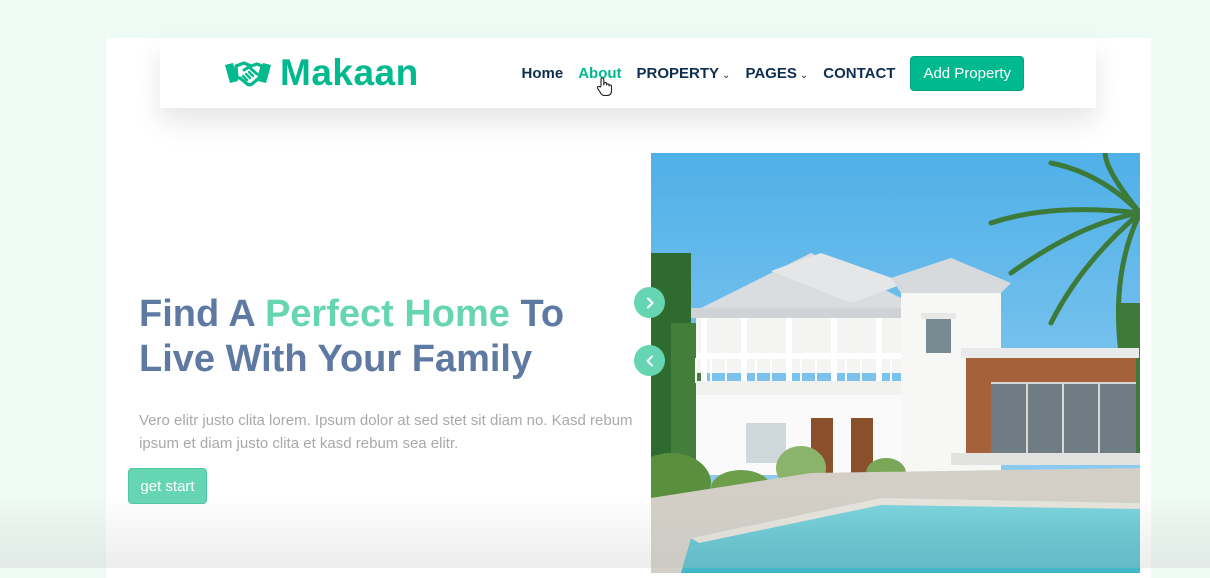 This screenshot has width=1210, height=578. Describe the element at coordinates (859, 73) in the screenshot. I see `nav-contact: CONTACT` at that location.